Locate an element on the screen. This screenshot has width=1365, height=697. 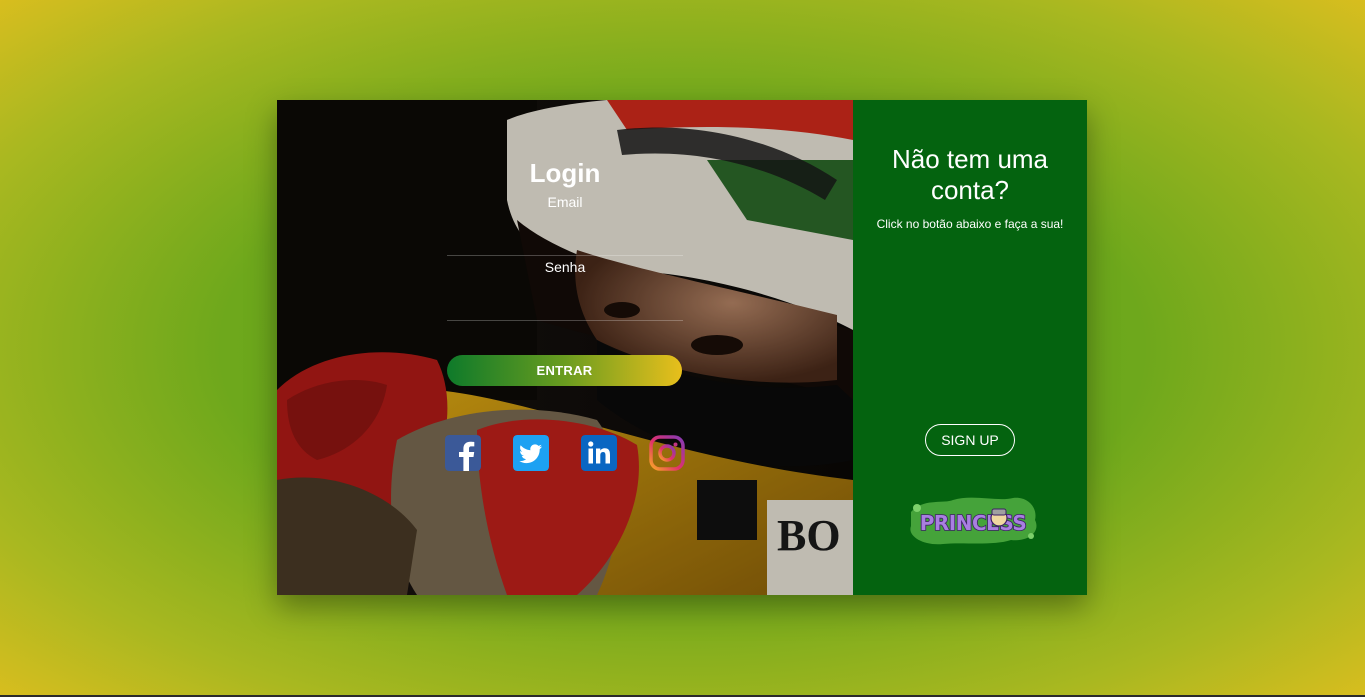
logo-text: PRINCESS is located at coordinates (973, 523).